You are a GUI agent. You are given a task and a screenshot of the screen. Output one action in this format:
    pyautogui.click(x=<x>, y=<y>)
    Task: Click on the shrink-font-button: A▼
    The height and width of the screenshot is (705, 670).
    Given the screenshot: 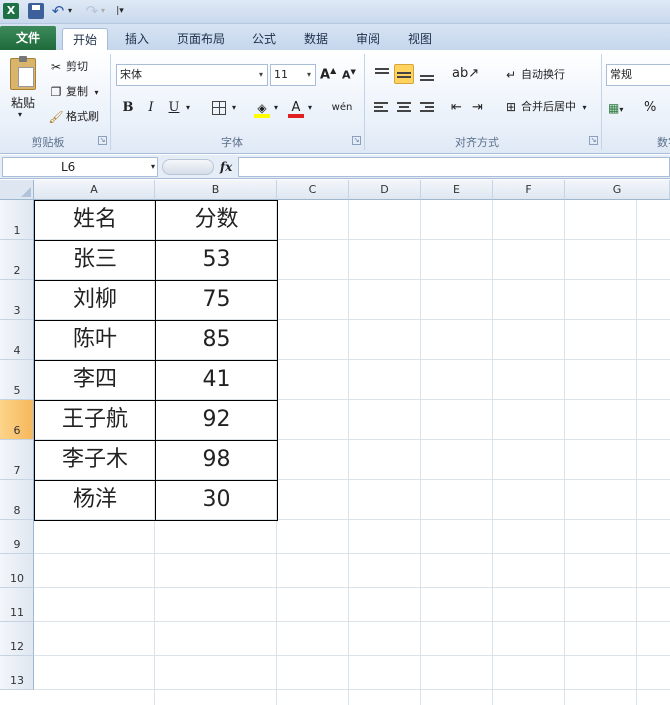 What is the action you would take?
    pyautogui.click(x=349, y=75)
    